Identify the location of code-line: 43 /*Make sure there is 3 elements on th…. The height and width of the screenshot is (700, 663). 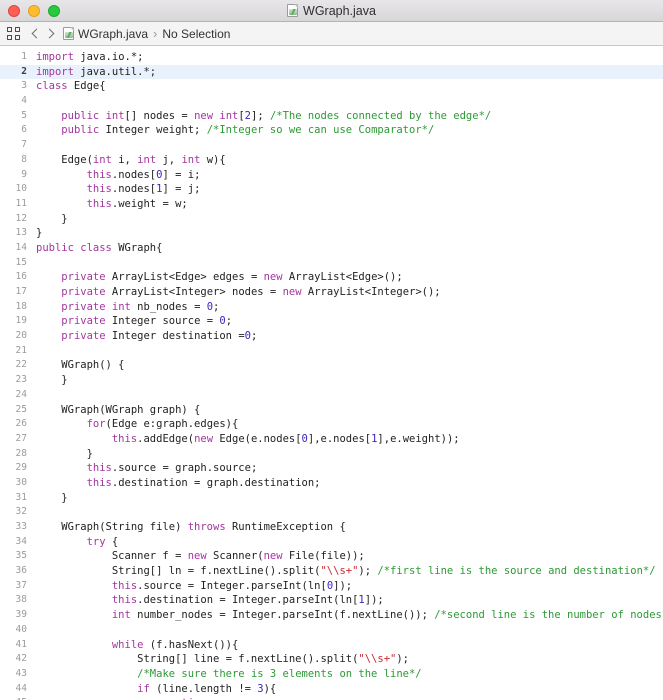
(331, 674).